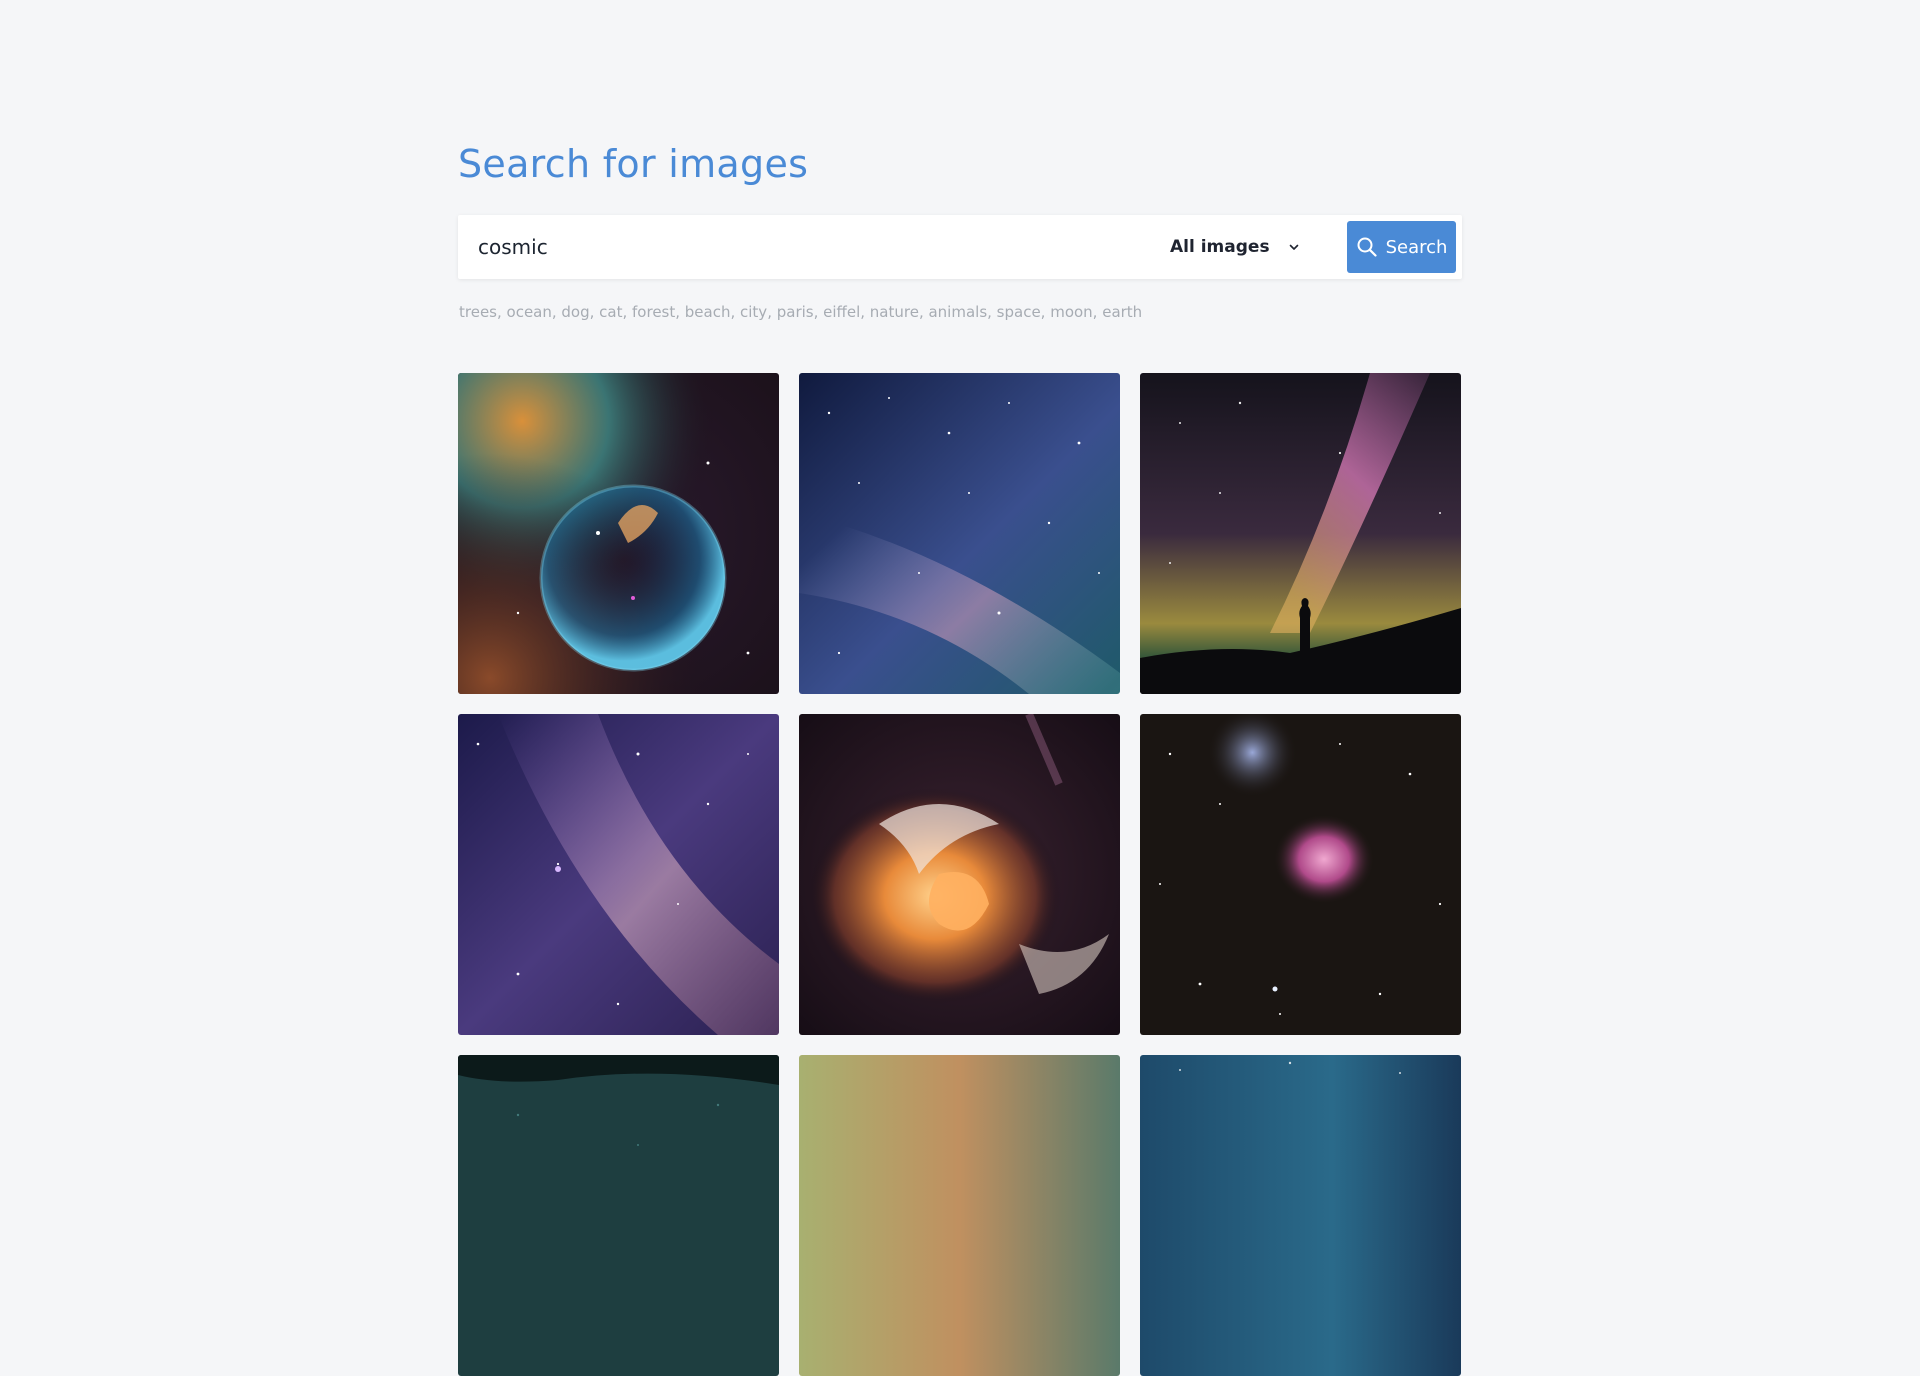 Image resolution: width=1920 pixels, height=1376 pixels. Describe the element at coordinates (633, 164) in the screenshot. I see `page-title: Search for images` at that location.